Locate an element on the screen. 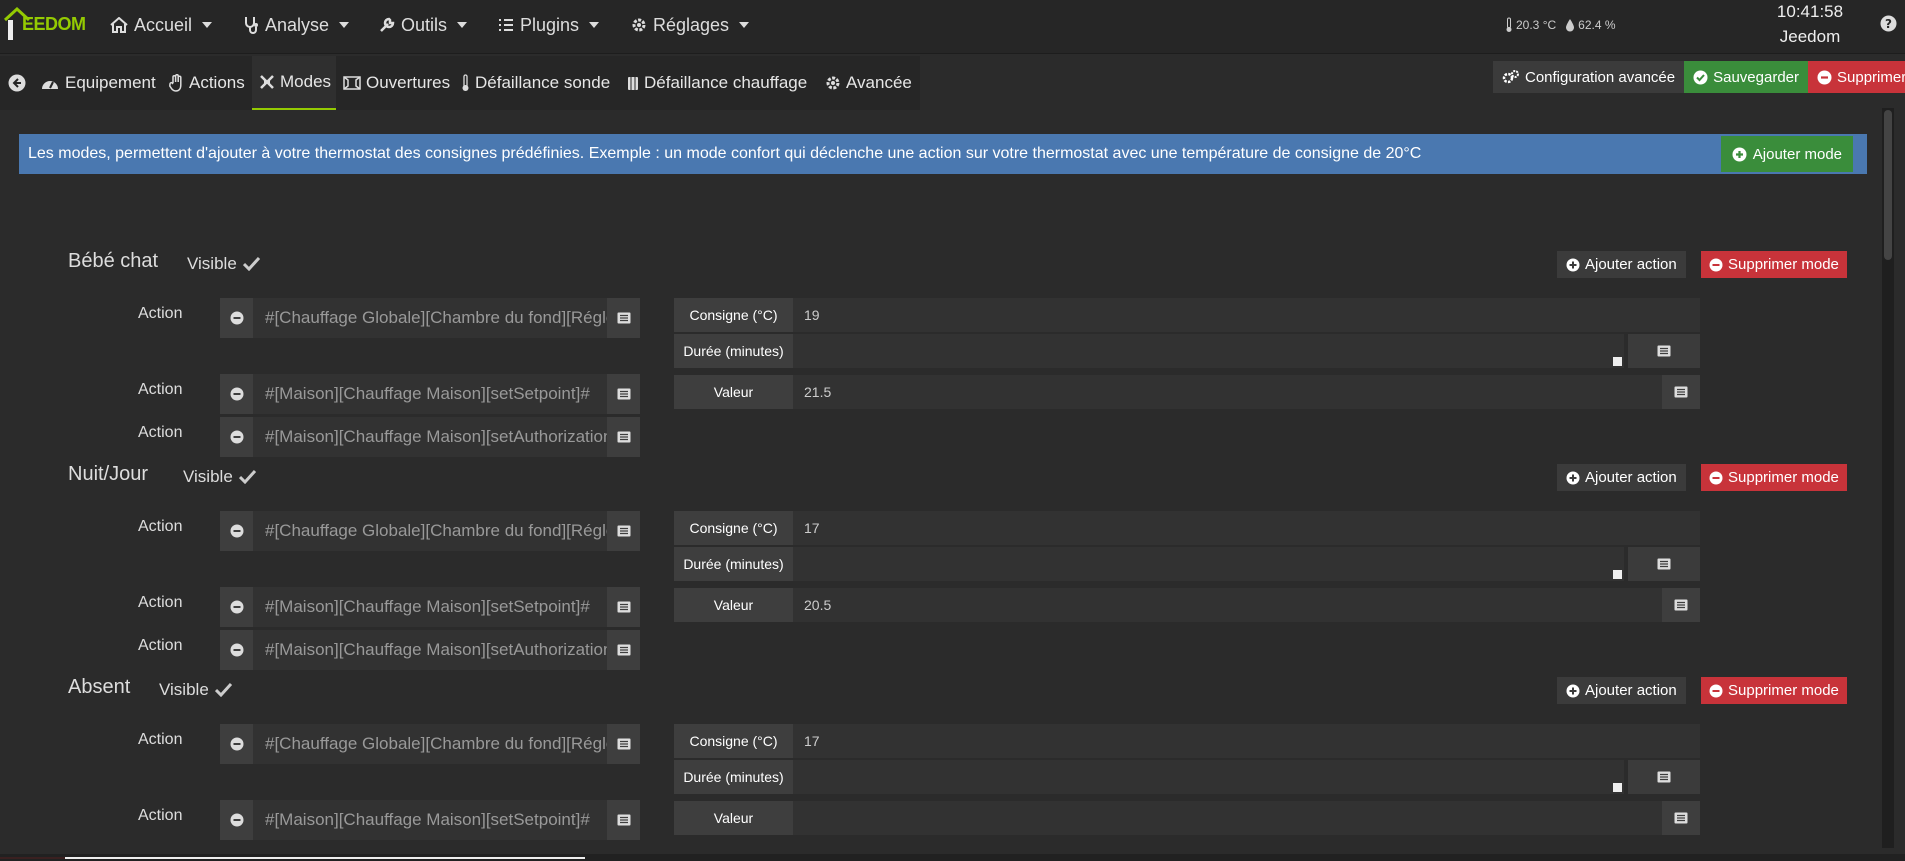 This screenshot has width=1905, height=861. gear-icon is located at coordinates (833, 83).